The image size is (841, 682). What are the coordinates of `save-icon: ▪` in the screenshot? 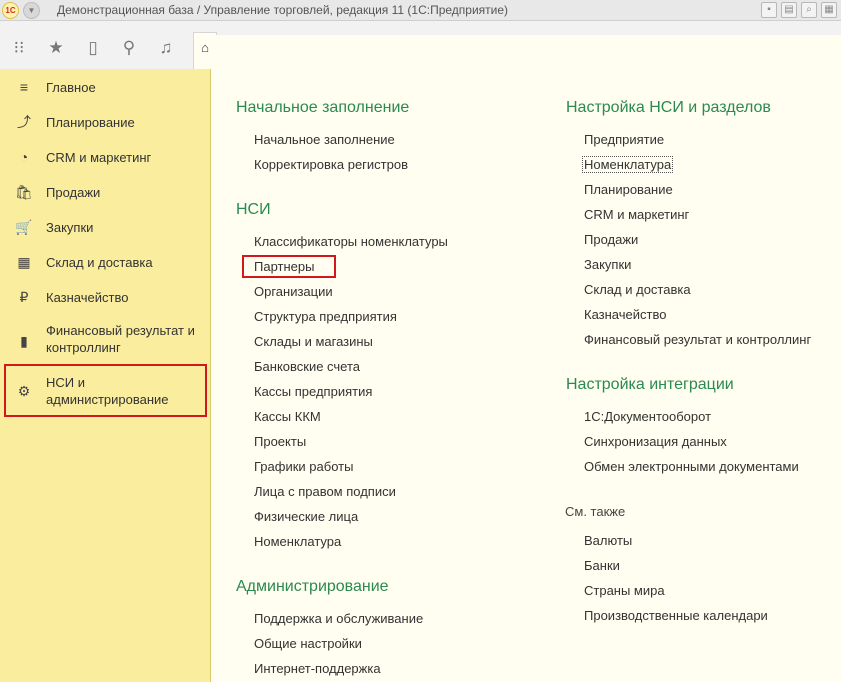 It's located at (769, 10).